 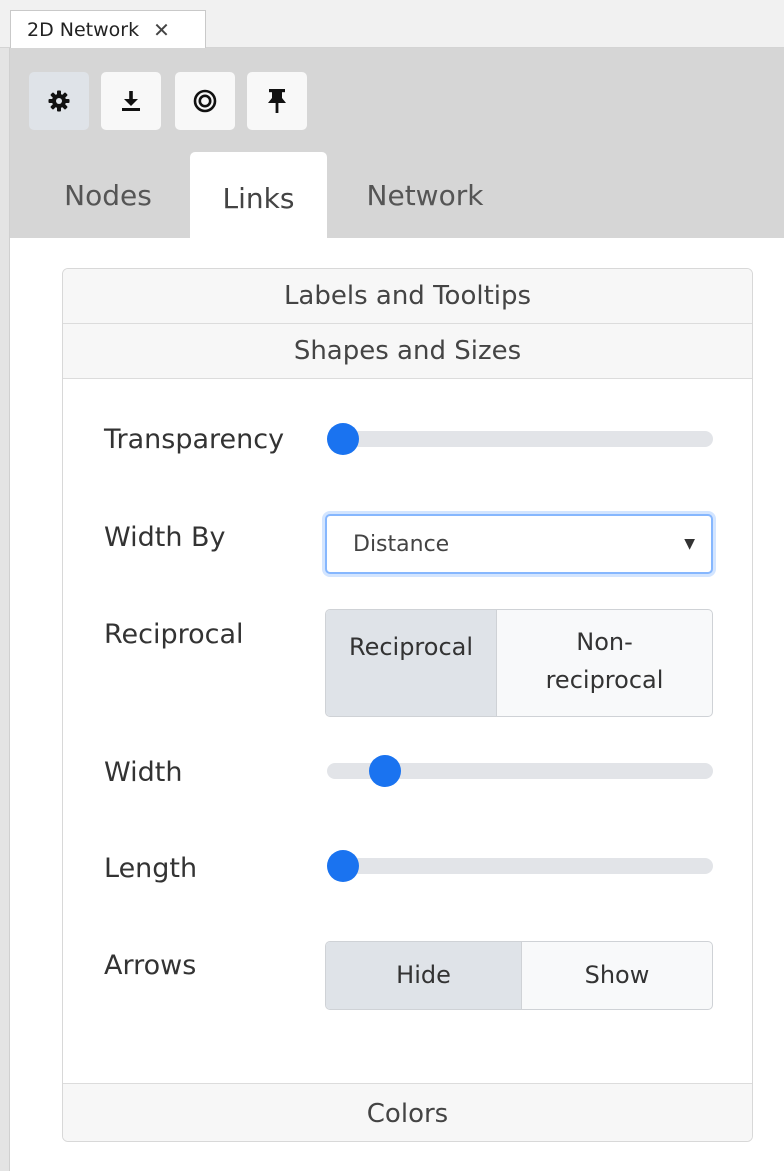 I want to click on colors-header: Colors, so click(x=407, y=1112).